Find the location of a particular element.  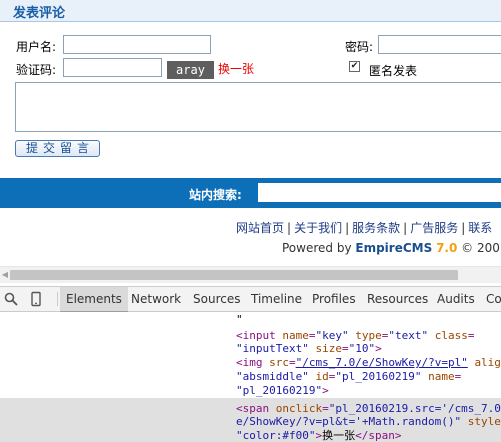

cms-version: 7.0 is located at coordinates (447, 248).